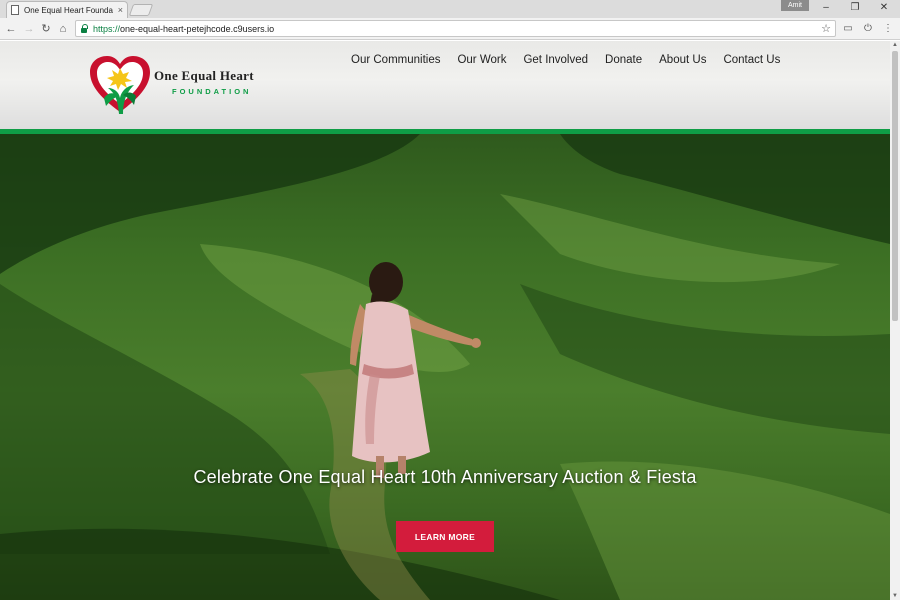 This screenshot has height=600, width=900. What do you see at coordinates (46, 29) in the screenshot?
I see `reload-icon: ↻` at bounding box center [46, 29].